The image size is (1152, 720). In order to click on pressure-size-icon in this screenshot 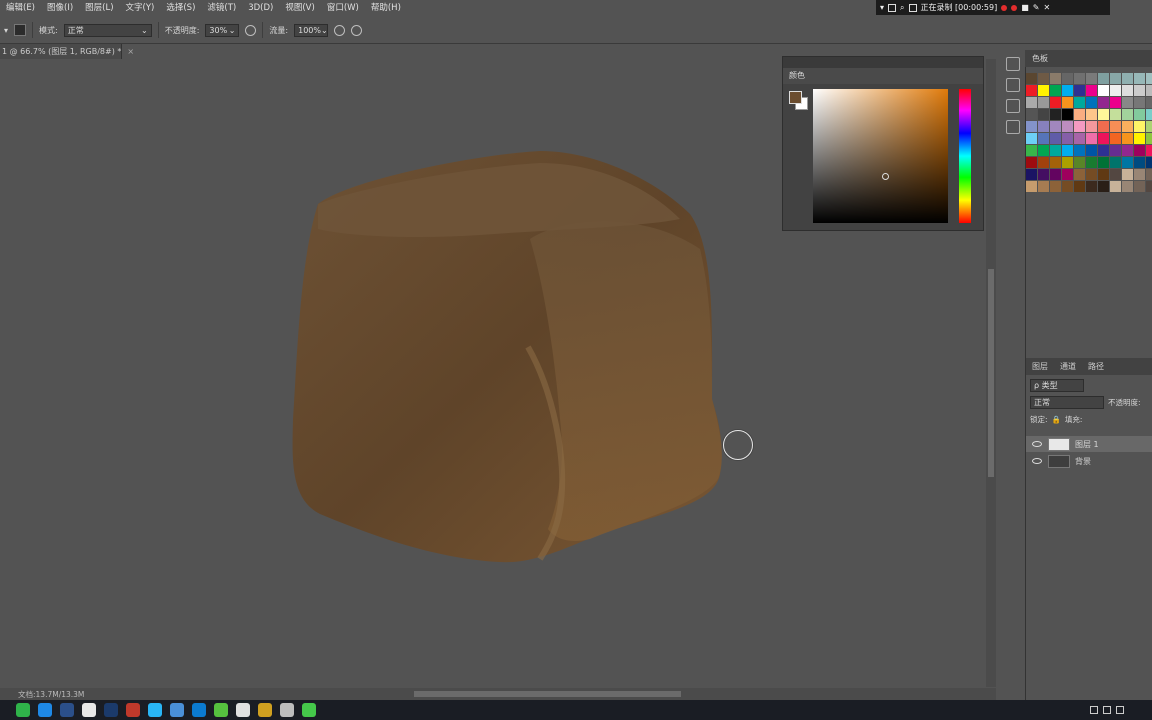, I will do `click(357, 30)`.